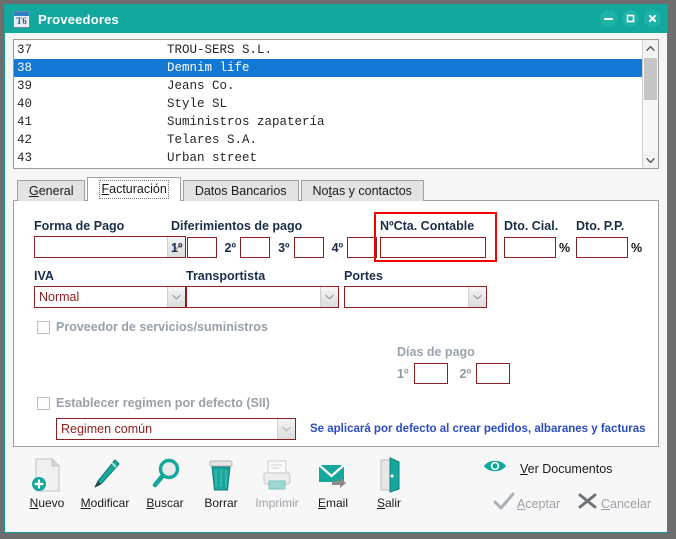 This screenshot has height=539, width=676. I want to click on tab-label: Facturación, so click(134, 189).